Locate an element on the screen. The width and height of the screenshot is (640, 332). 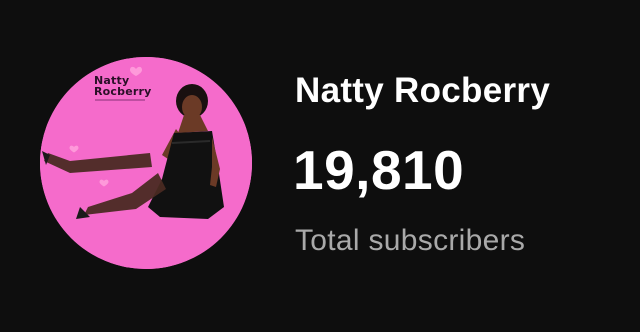
subscriber-count: 19,810 is located at coordinates (379, 170).